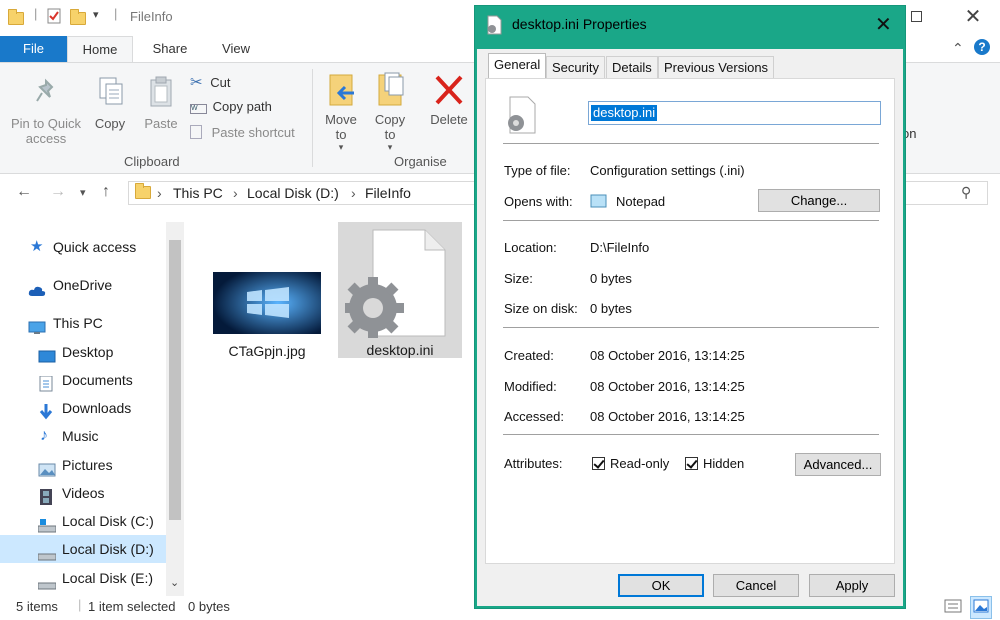 This screenshot has width=1000, height=620. Describe the element at coordinates (242, 132) in the screenshot. I see `paste-shortcut-button: Paste shortcut` at that location.